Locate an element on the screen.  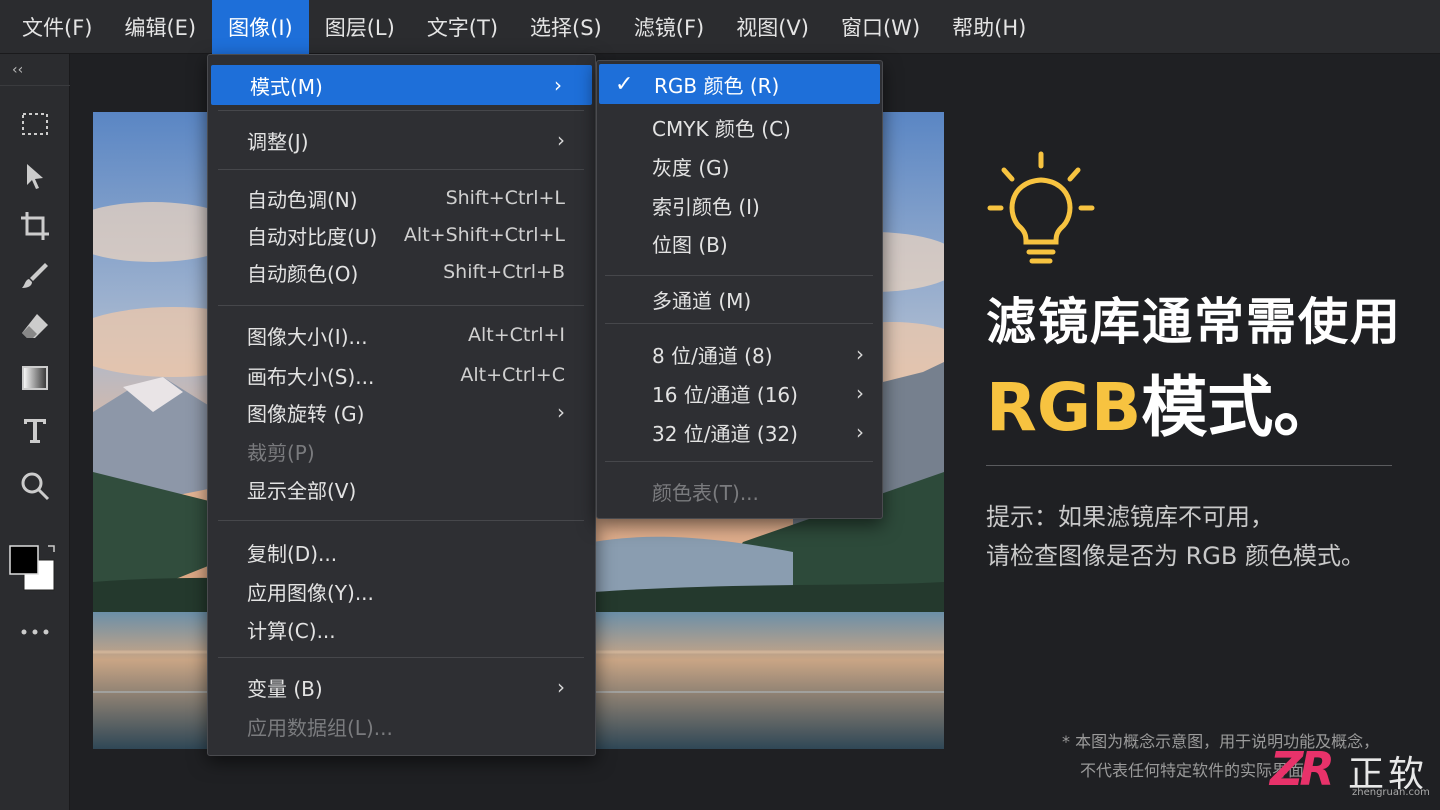
menu-item-shortcut: Shift+Ctrl+L is located at coordinates (505, 198).